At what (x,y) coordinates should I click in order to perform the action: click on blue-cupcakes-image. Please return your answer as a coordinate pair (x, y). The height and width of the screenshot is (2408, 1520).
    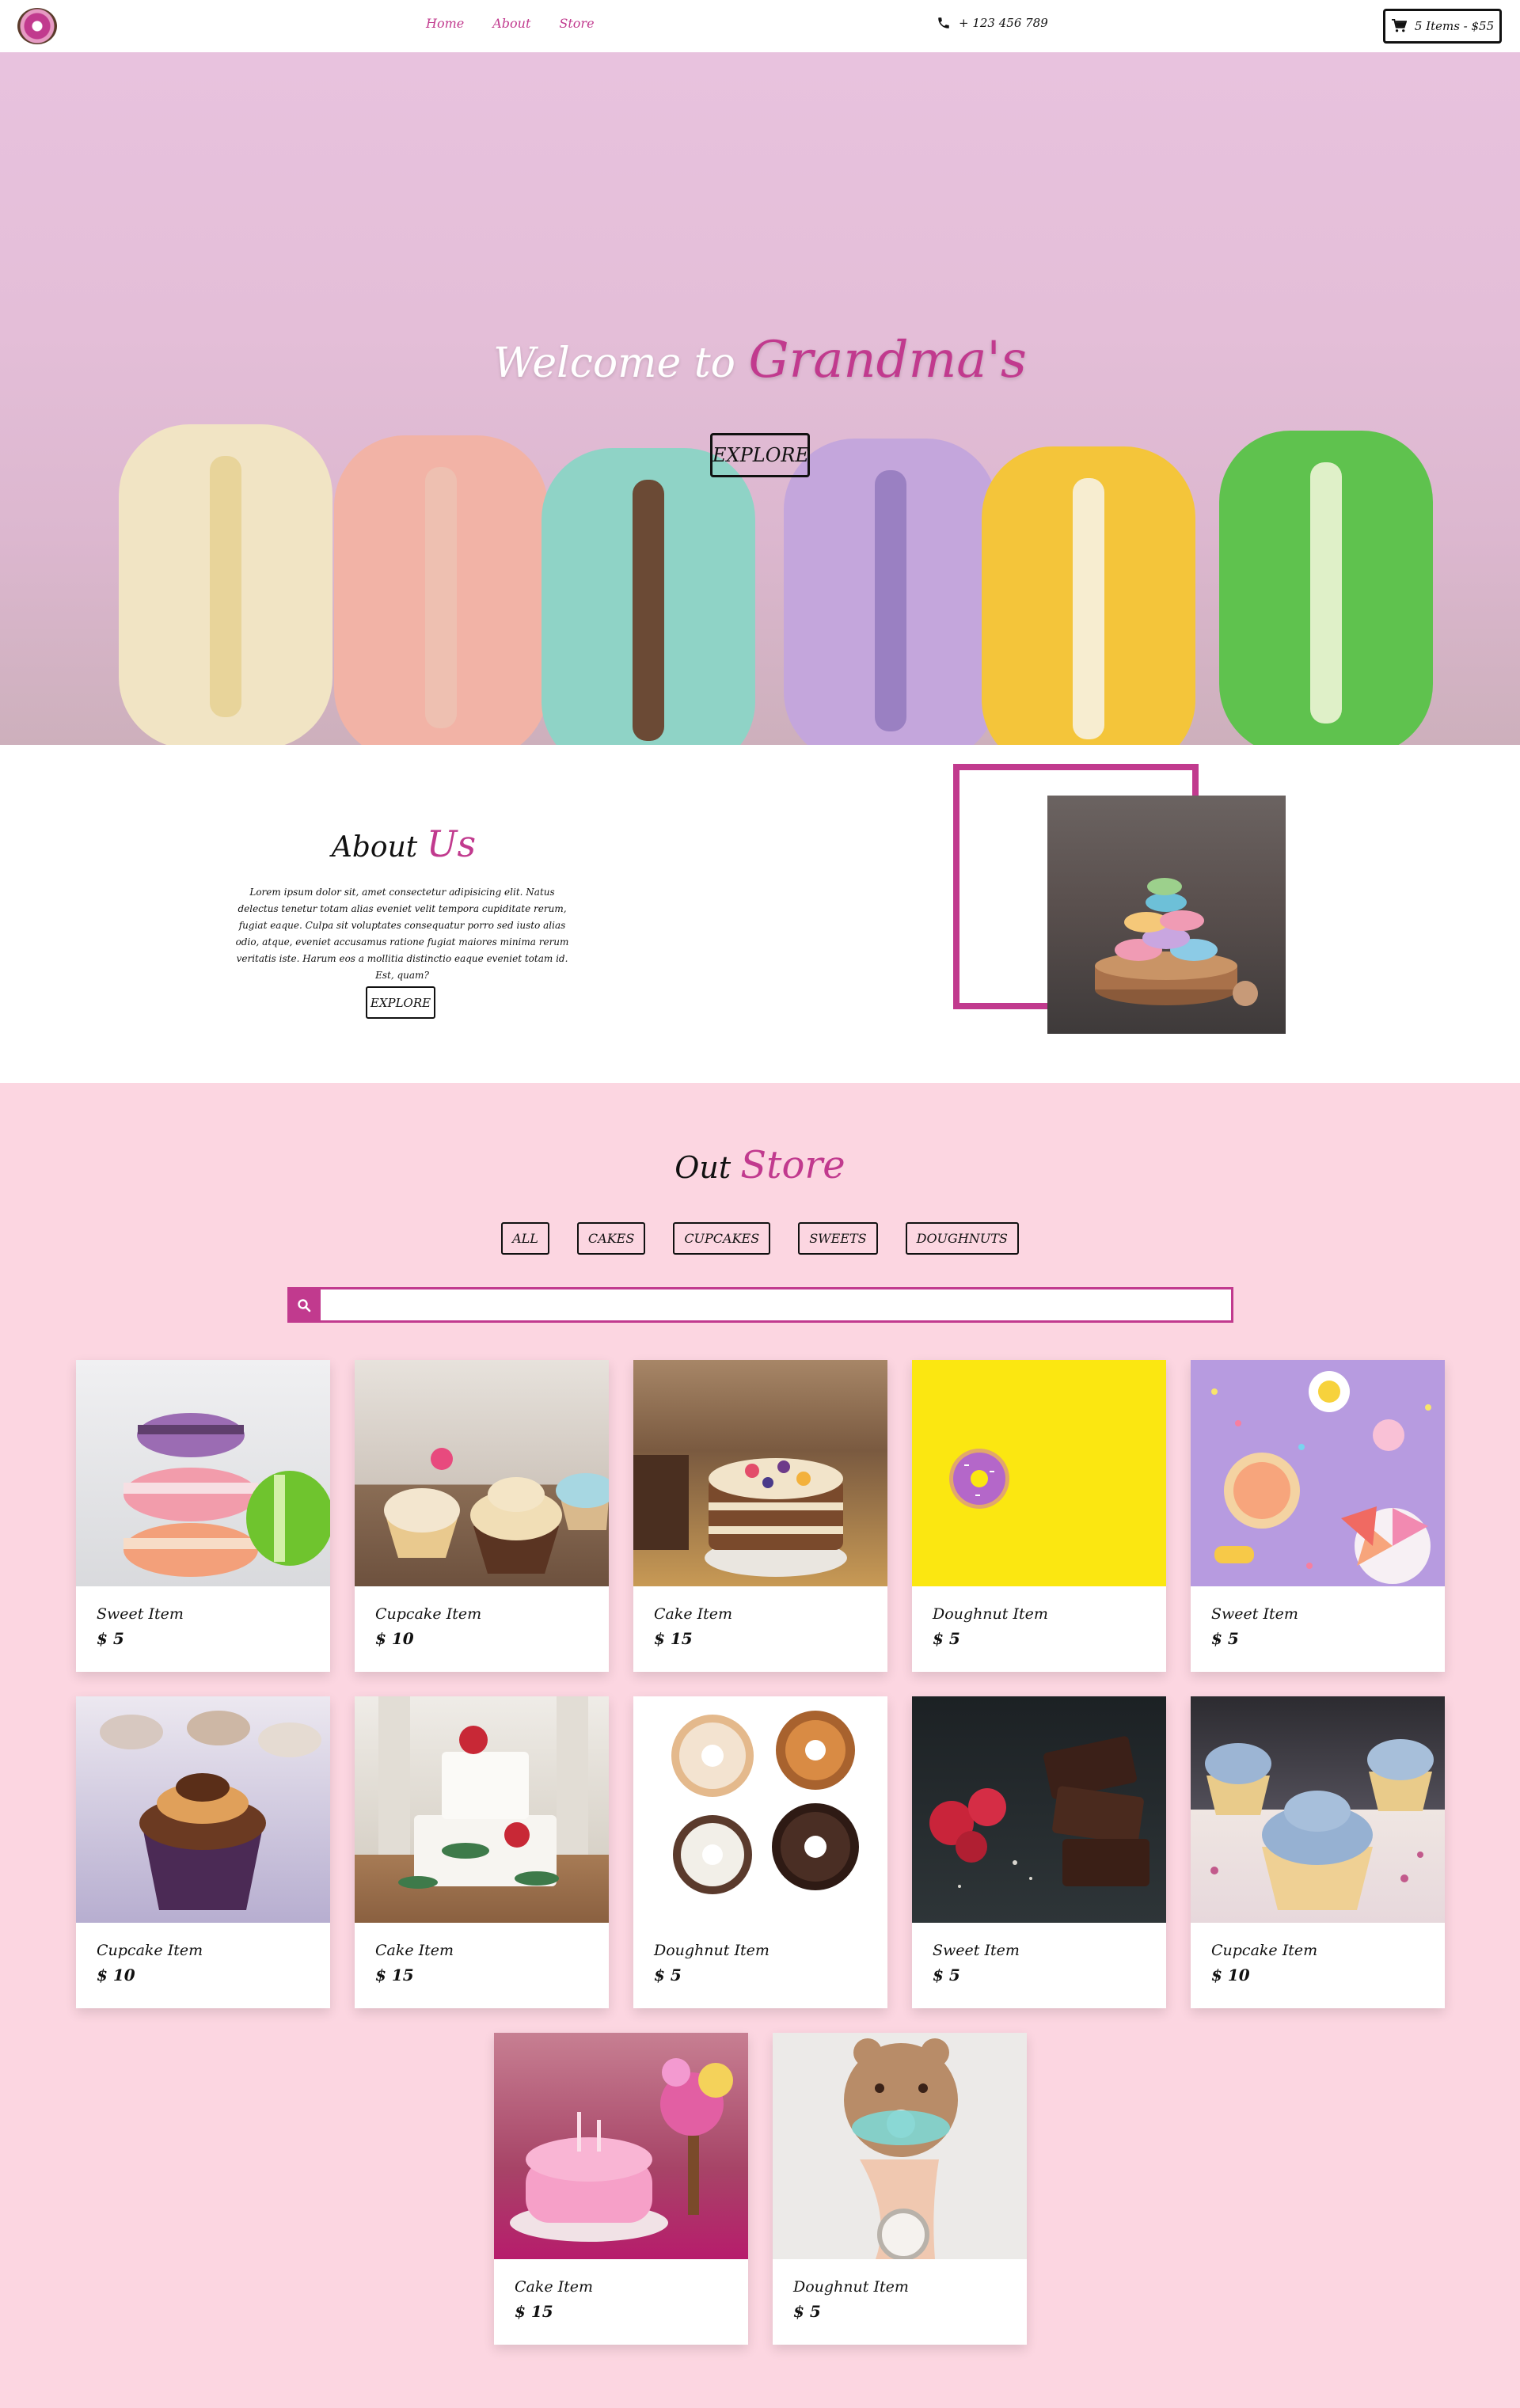
    Looking at the image, I should click on (1318, 1809).